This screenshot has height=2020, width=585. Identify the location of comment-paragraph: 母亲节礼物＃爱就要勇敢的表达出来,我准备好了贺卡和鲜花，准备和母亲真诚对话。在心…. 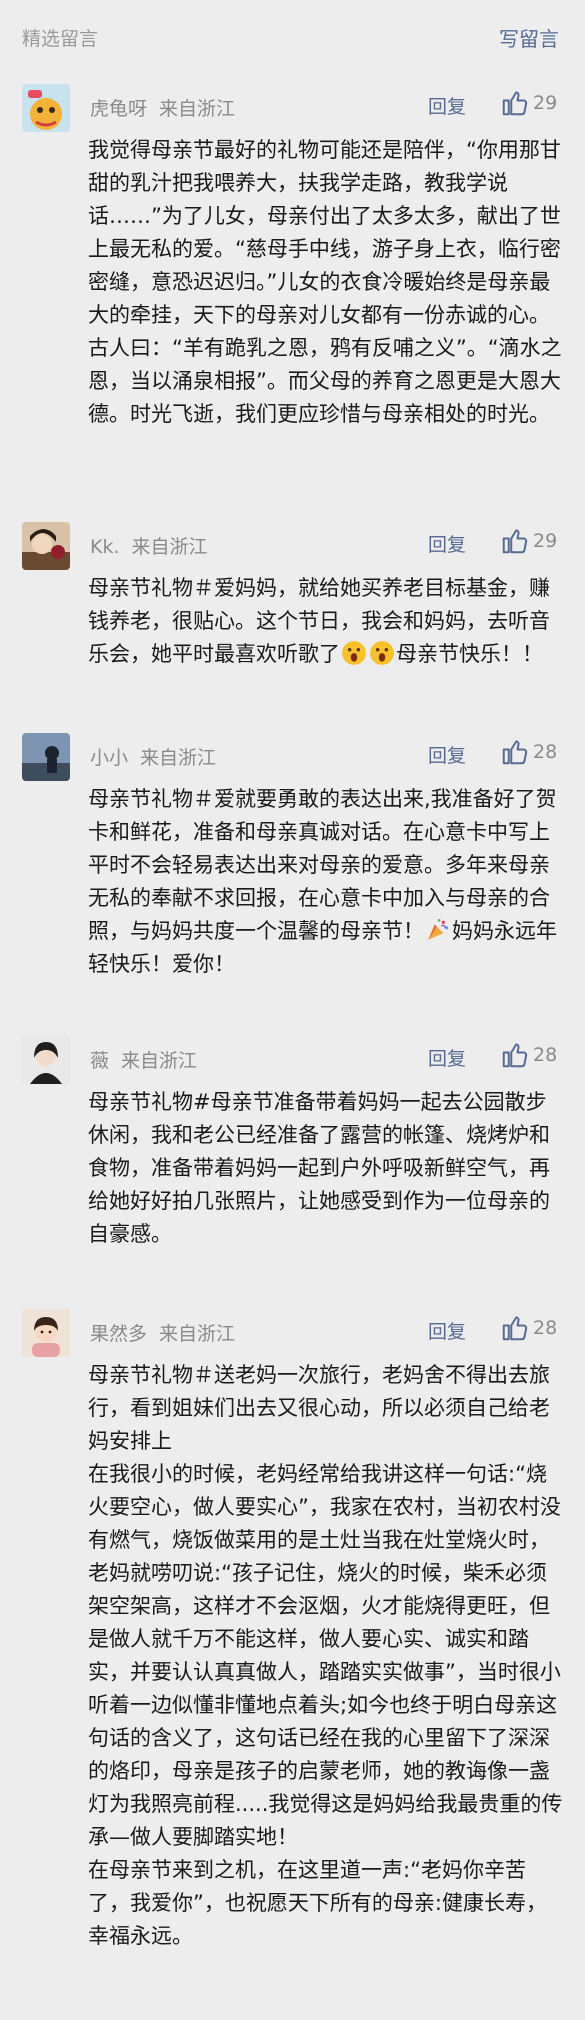
(325, 882).